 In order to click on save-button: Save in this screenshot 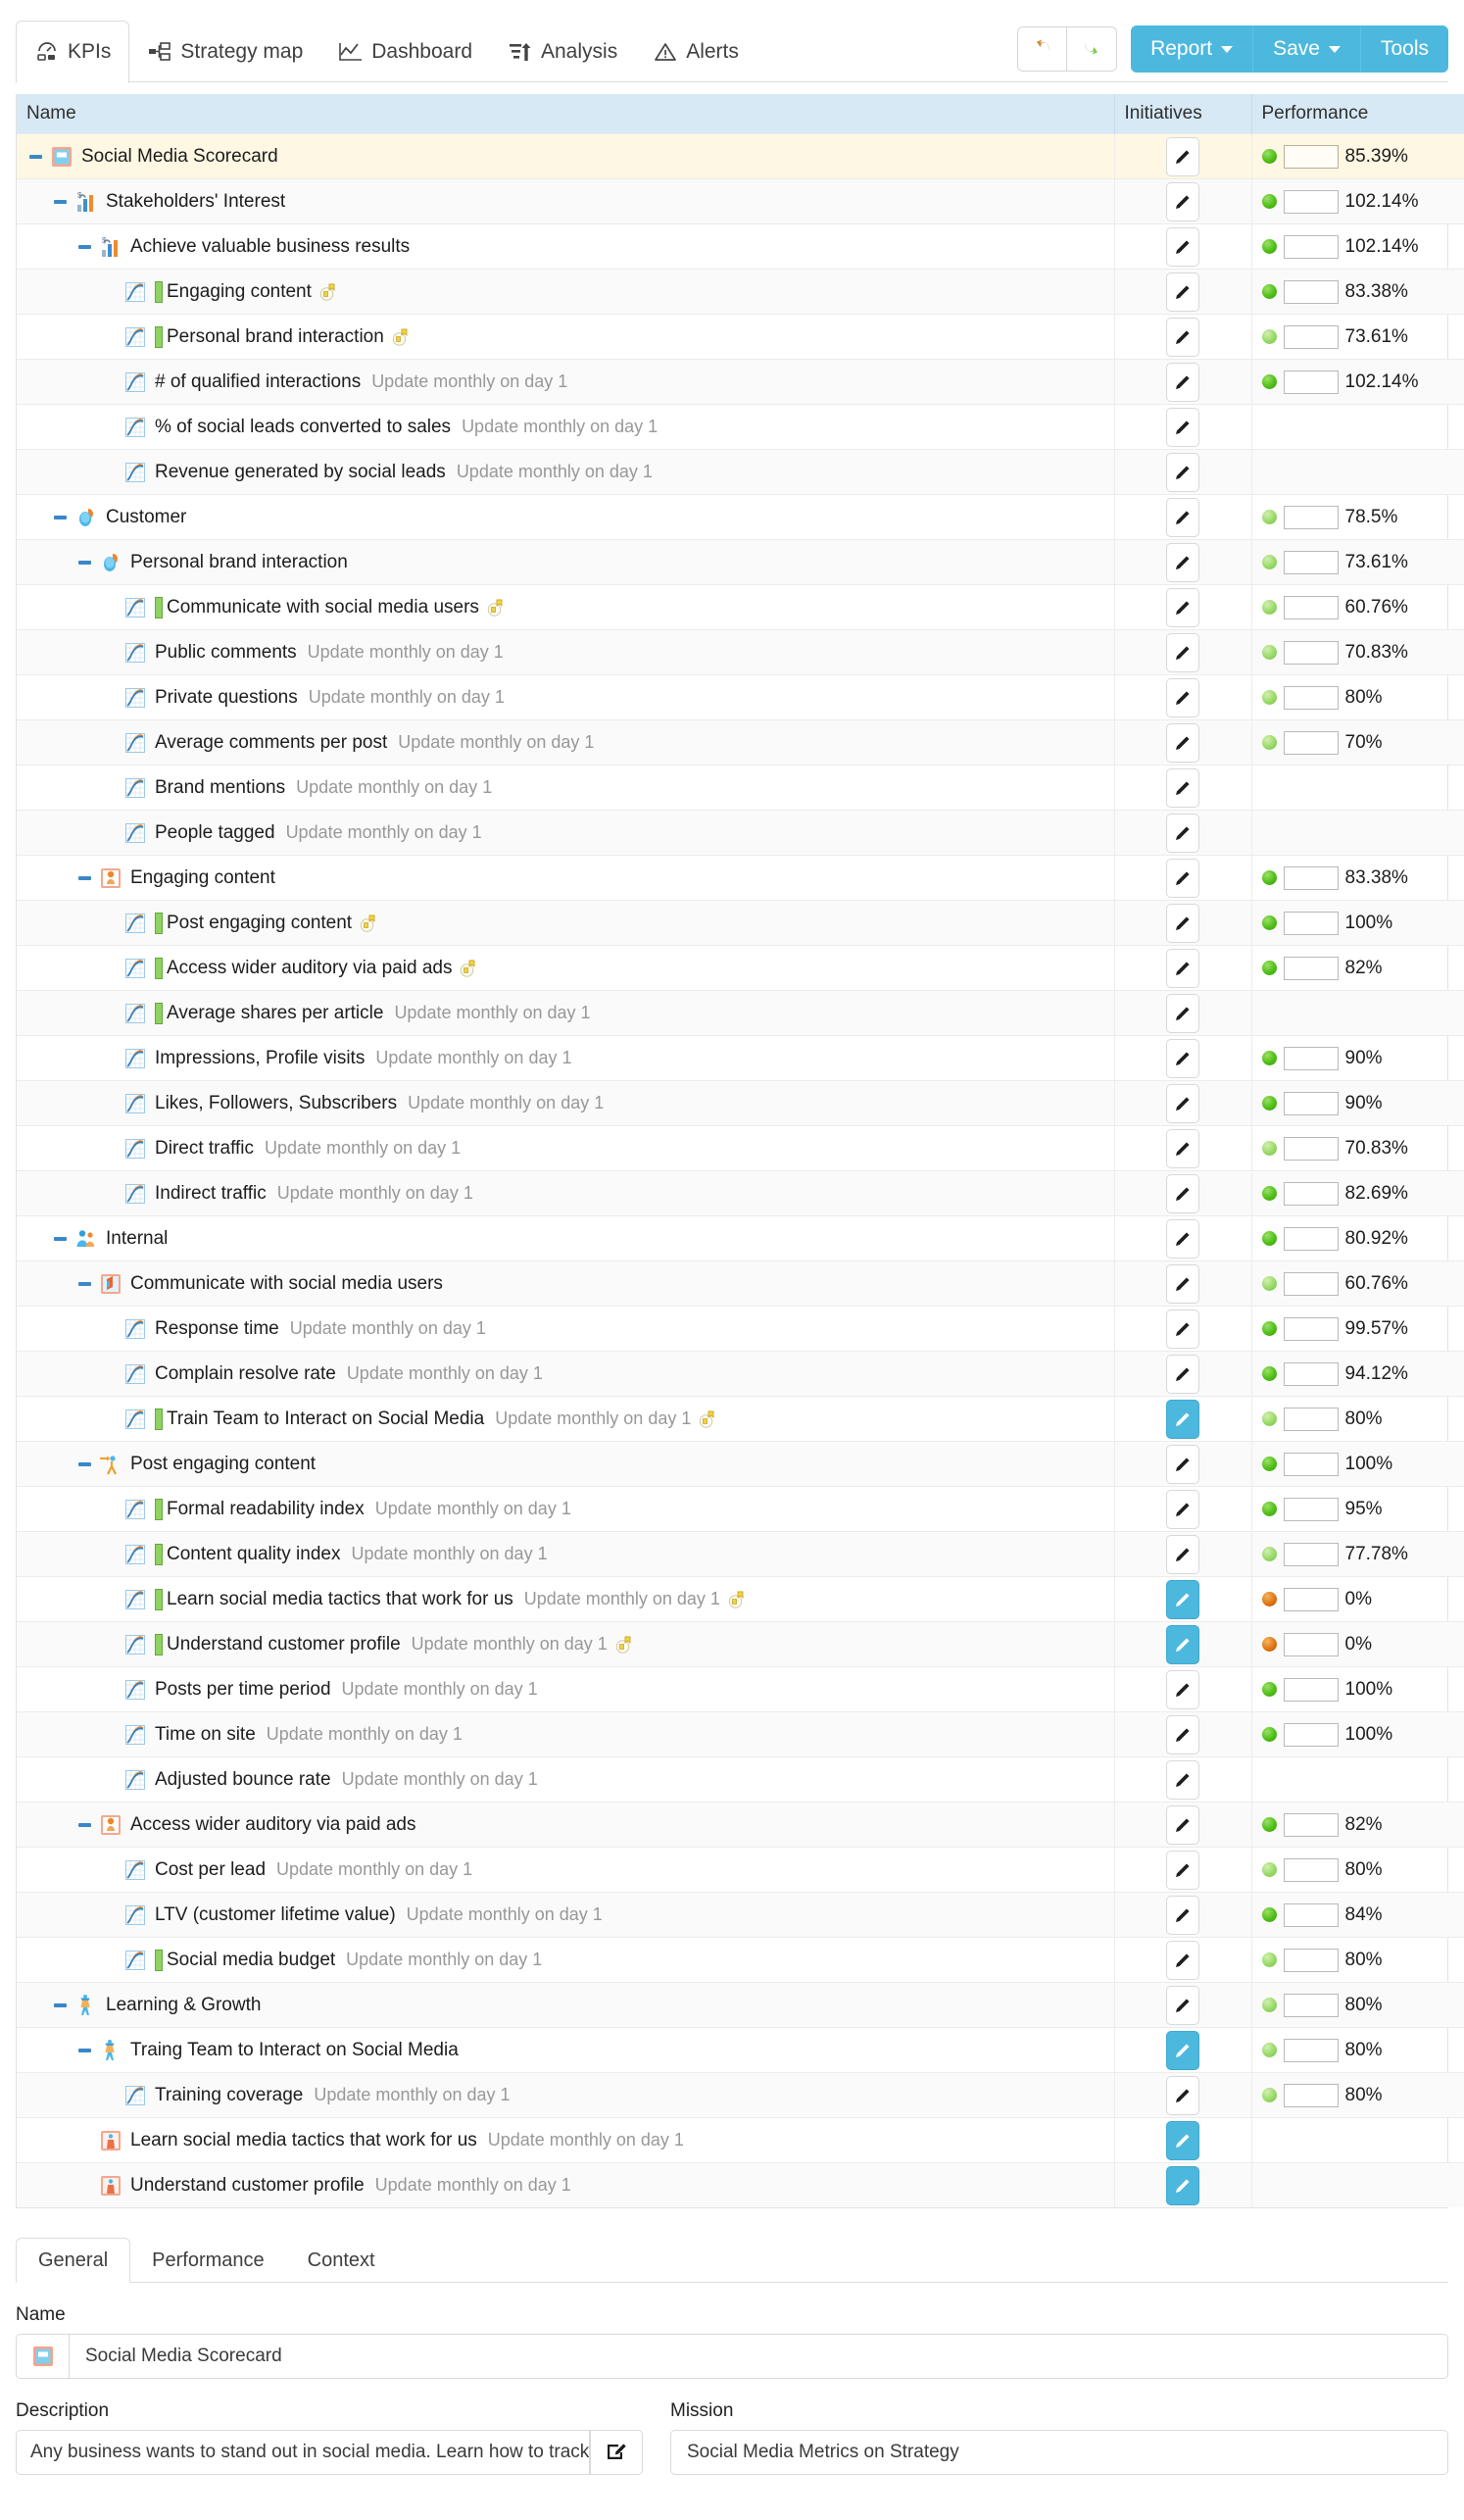, I will do `click(1307, 49)`.